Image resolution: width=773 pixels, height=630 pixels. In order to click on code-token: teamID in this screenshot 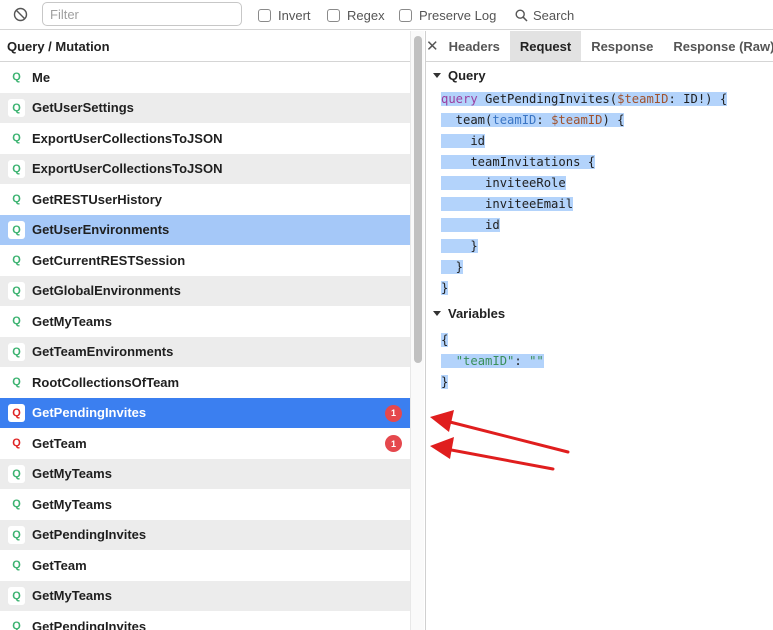, I will do `click(514, 120)`.